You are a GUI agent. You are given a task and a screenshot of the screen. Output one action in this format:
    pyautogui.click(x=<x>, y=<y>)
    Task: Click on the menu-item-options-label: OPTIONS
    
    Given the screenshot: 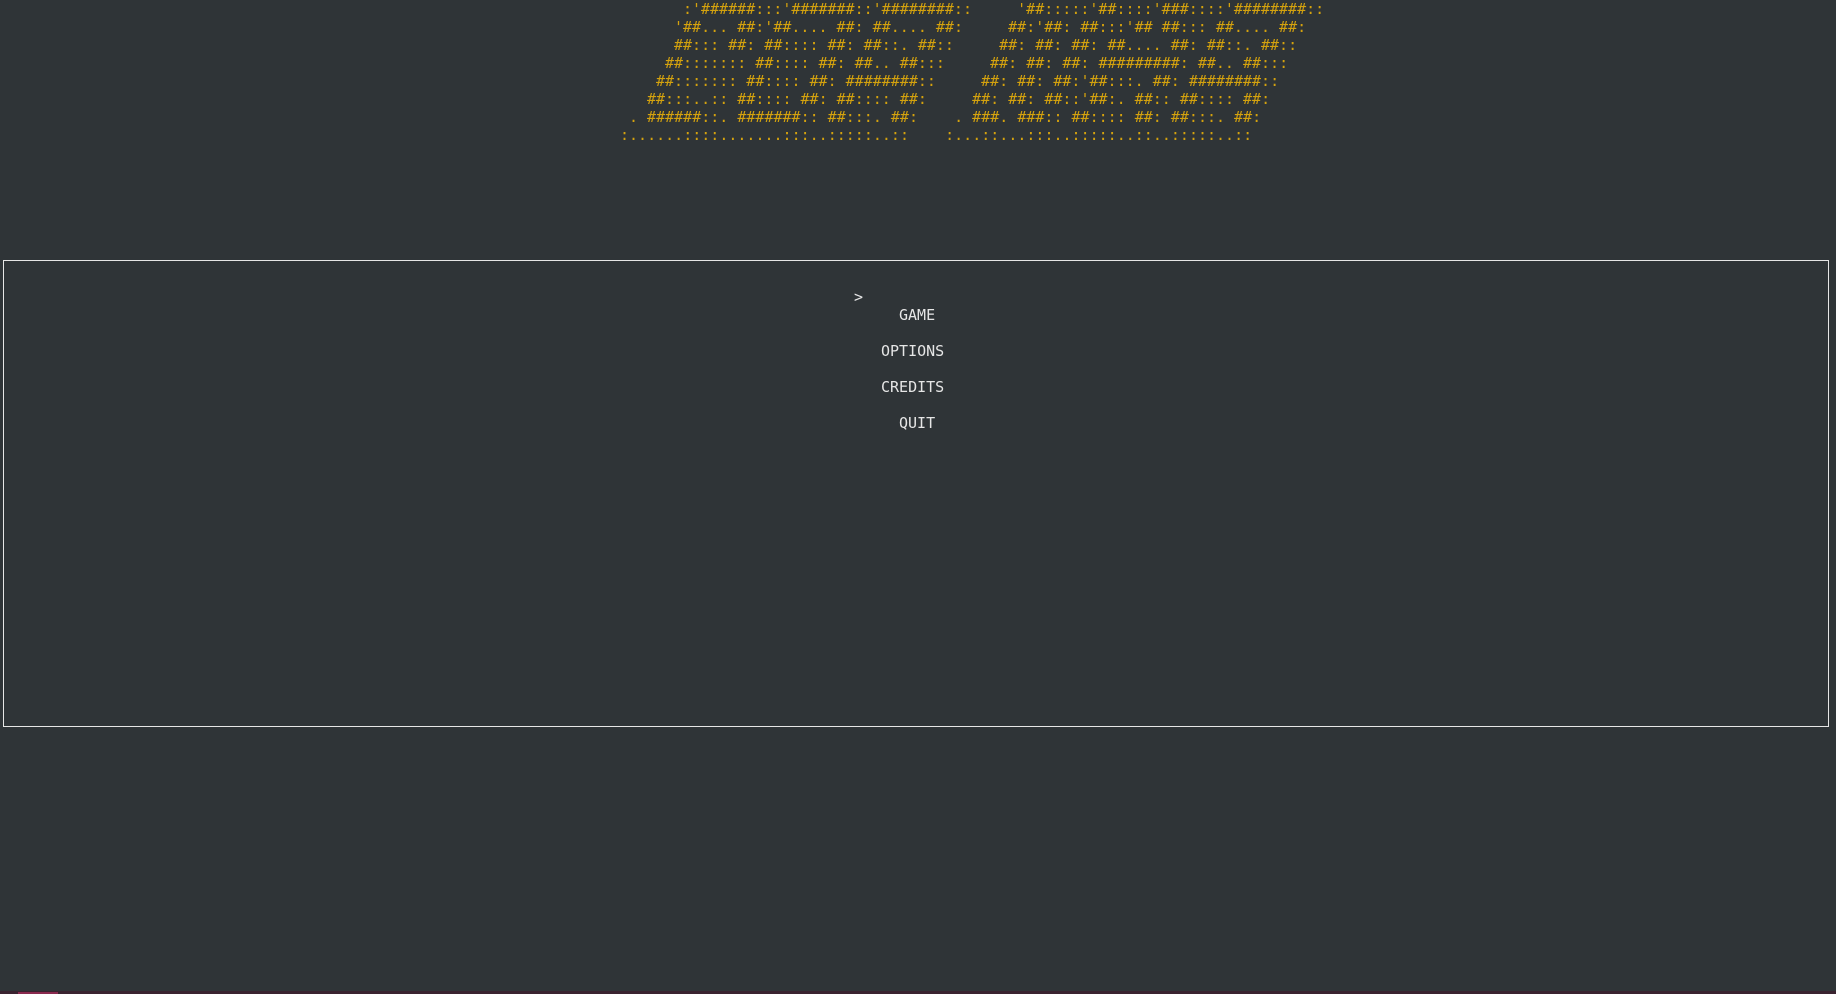 What is the action you would take?
    pyautogui.click(x=913, y=351)
    